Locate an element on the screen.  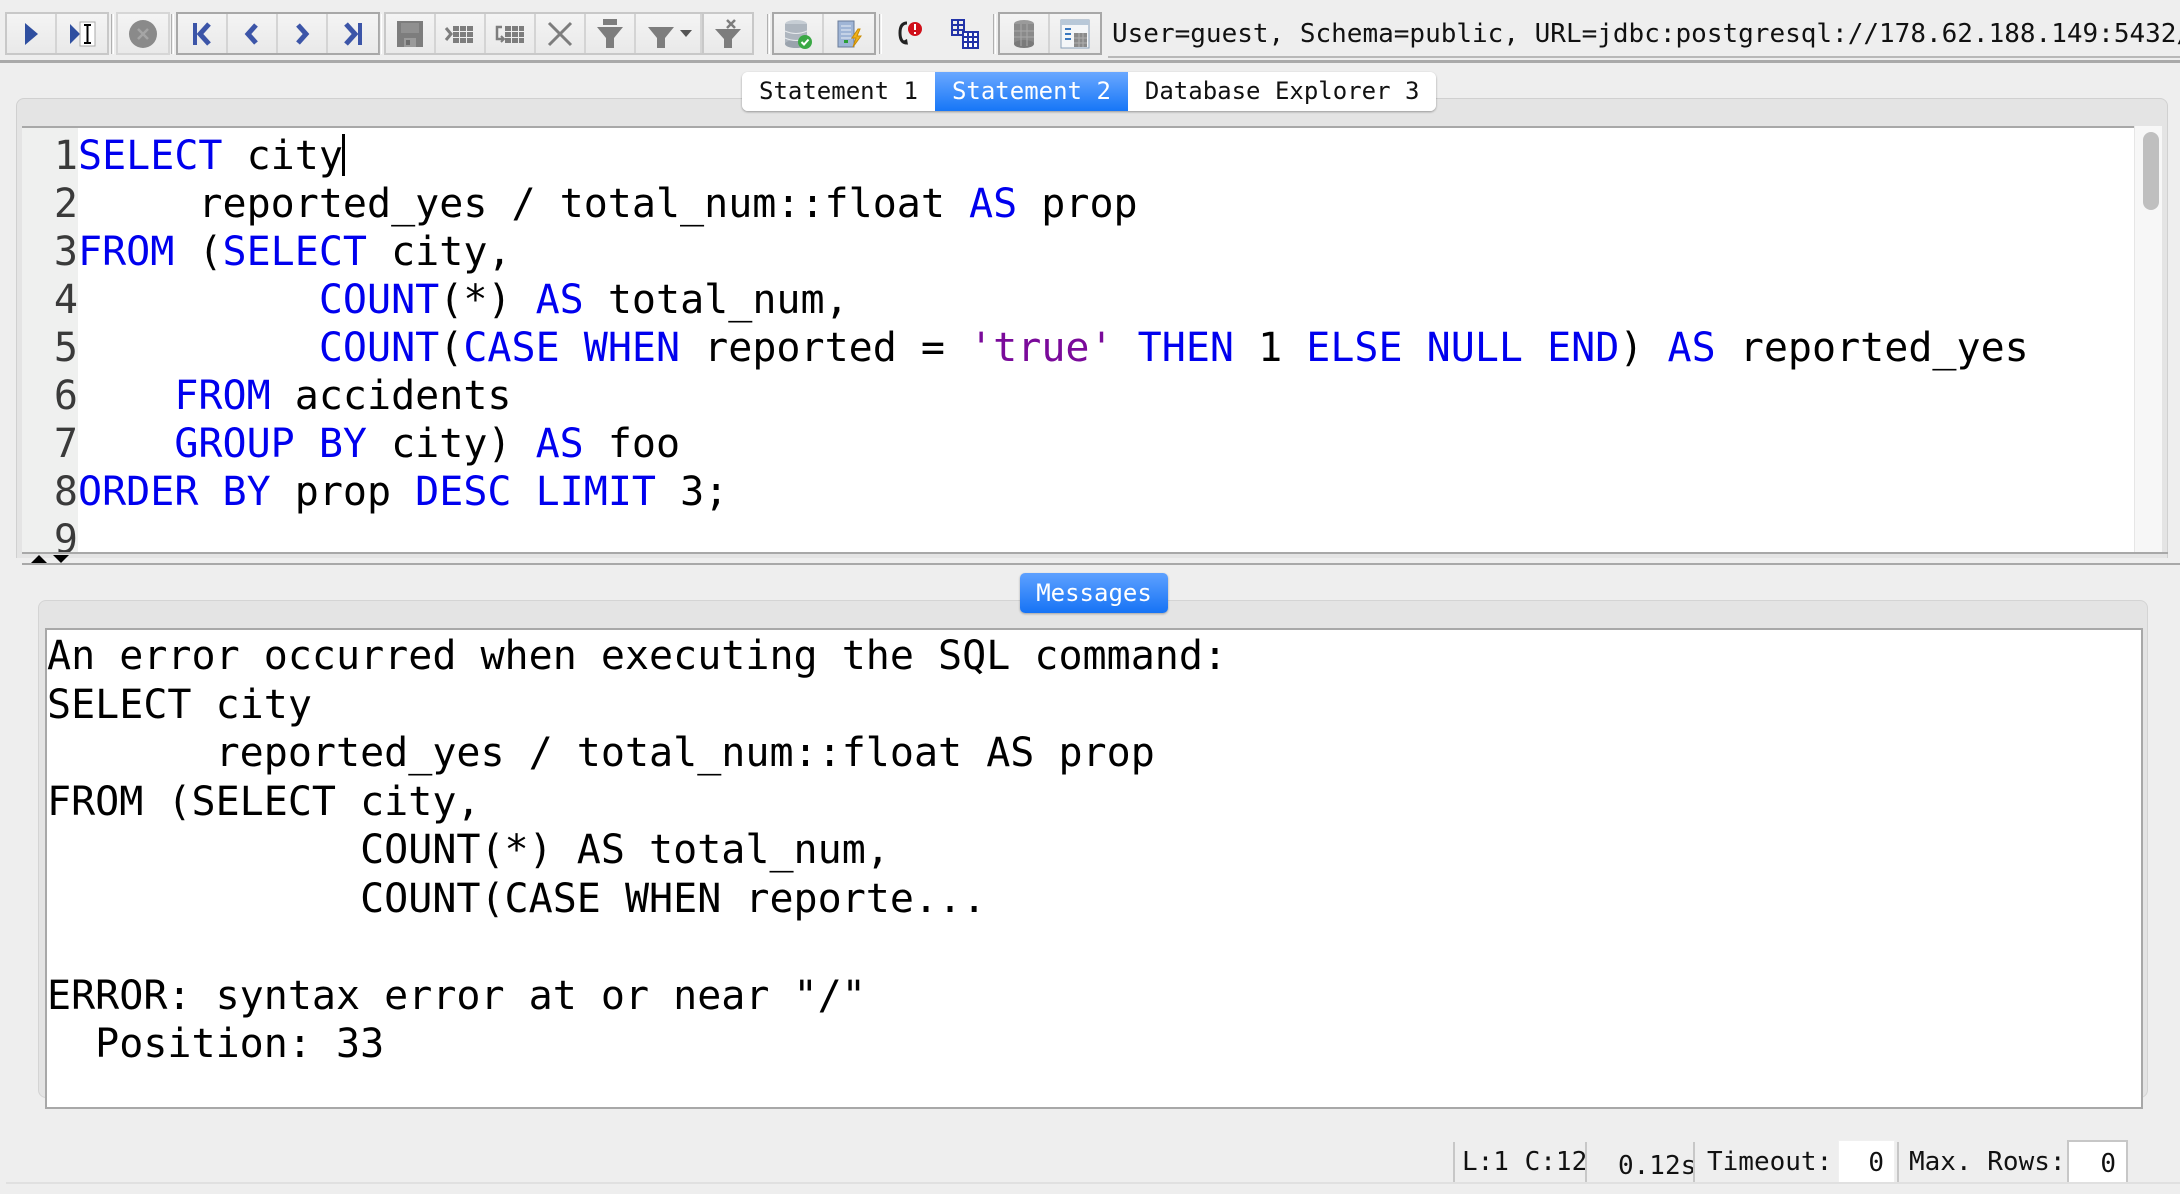
message-line: reported_yes / total_num::float AS prop is located at coordinates (601, 753).